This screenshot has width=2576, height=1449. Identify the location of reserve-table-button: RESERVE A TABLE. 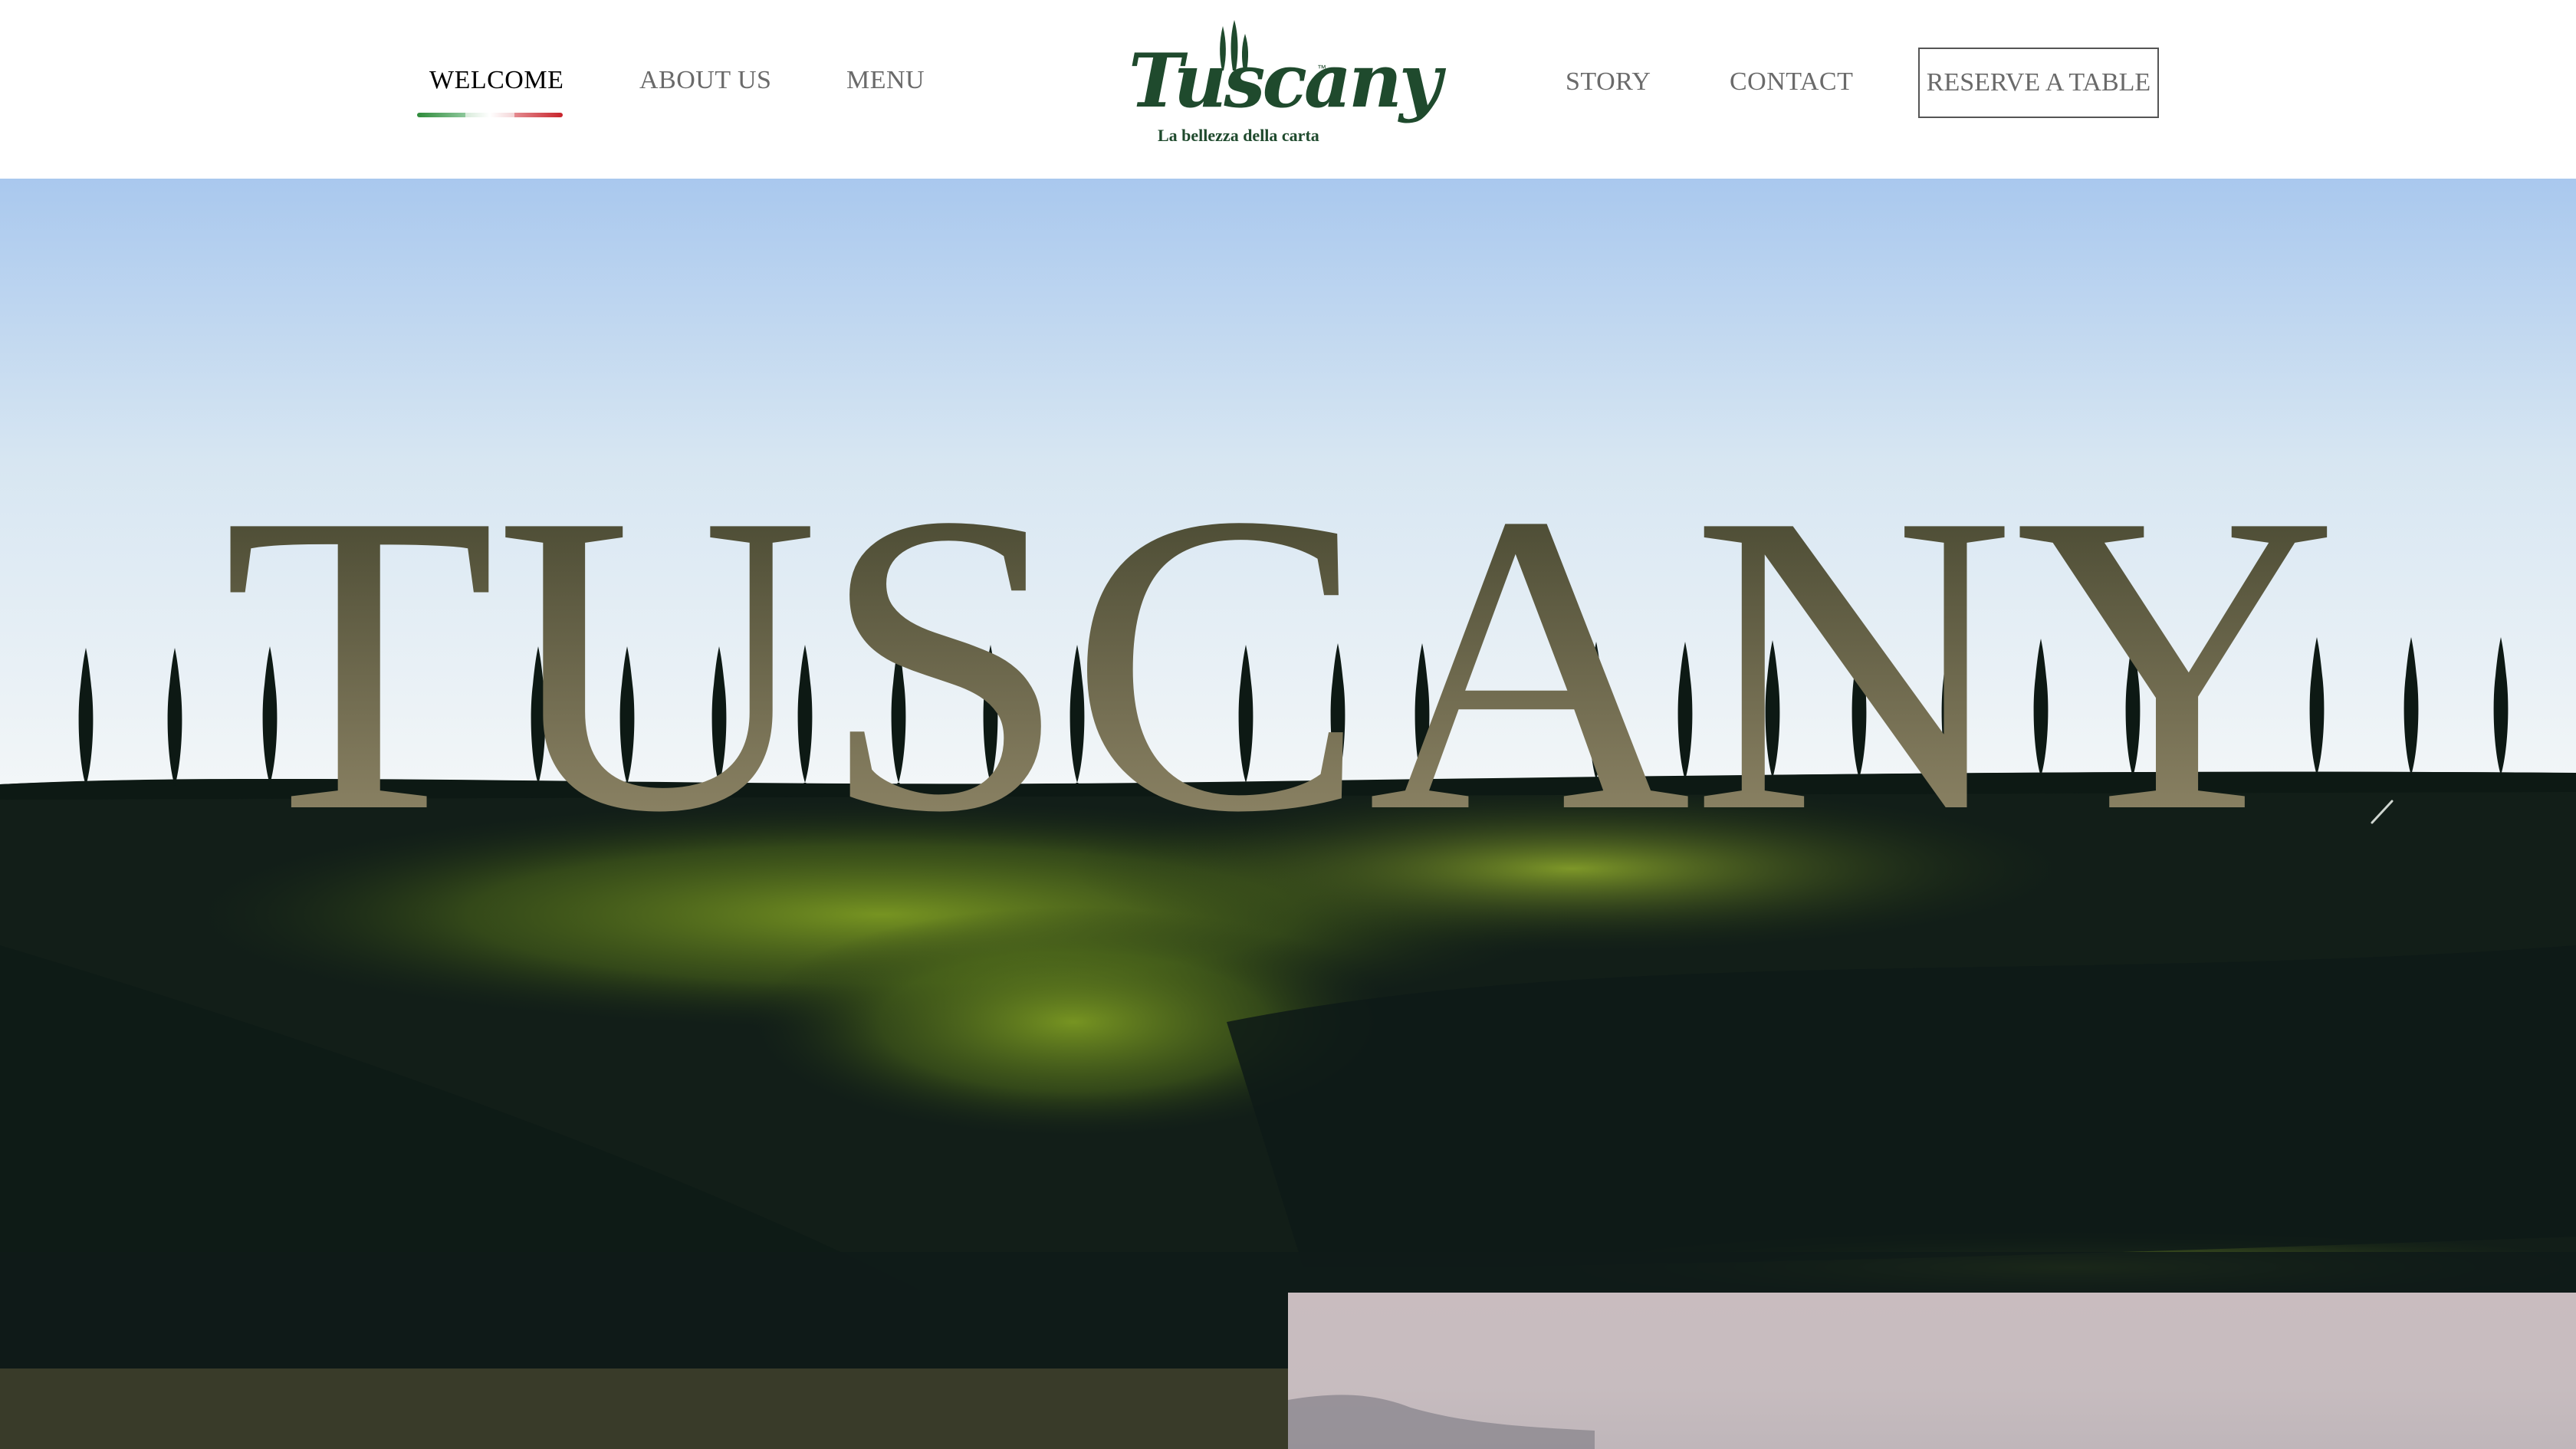
(2039, 83).